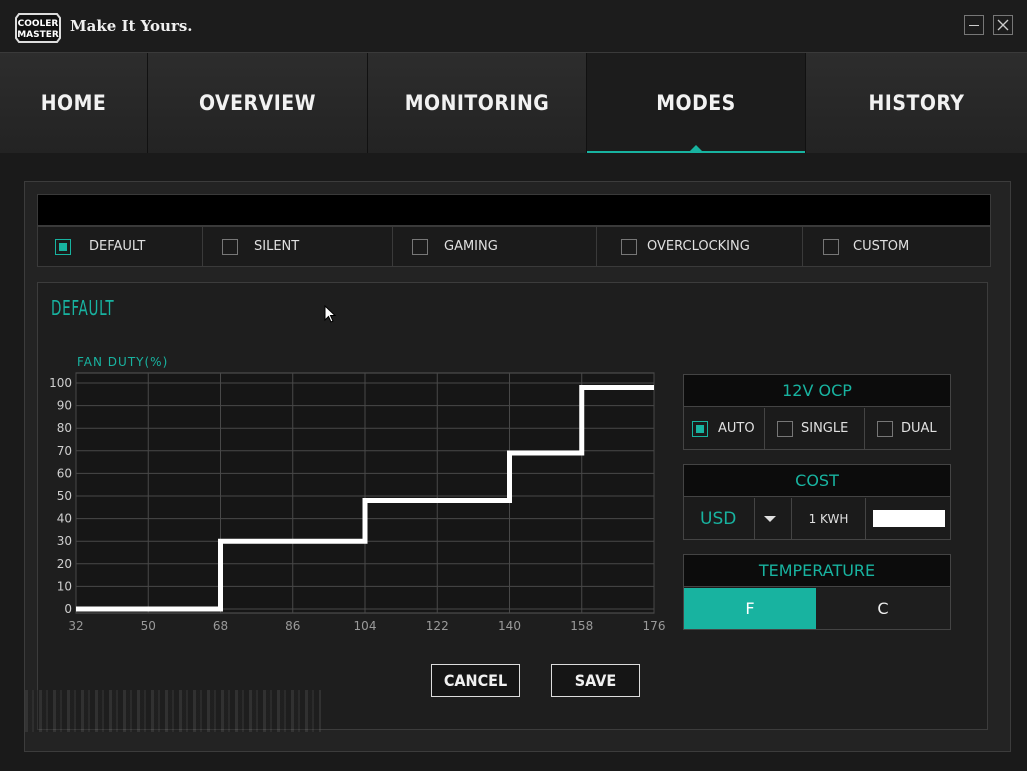 Image resolution: width=1027 pixels, height=771 pixels. What do you see at coordinates (230, 246) in the screenshot?
I see `silent-checkbox` at bounding box center [230, 246].